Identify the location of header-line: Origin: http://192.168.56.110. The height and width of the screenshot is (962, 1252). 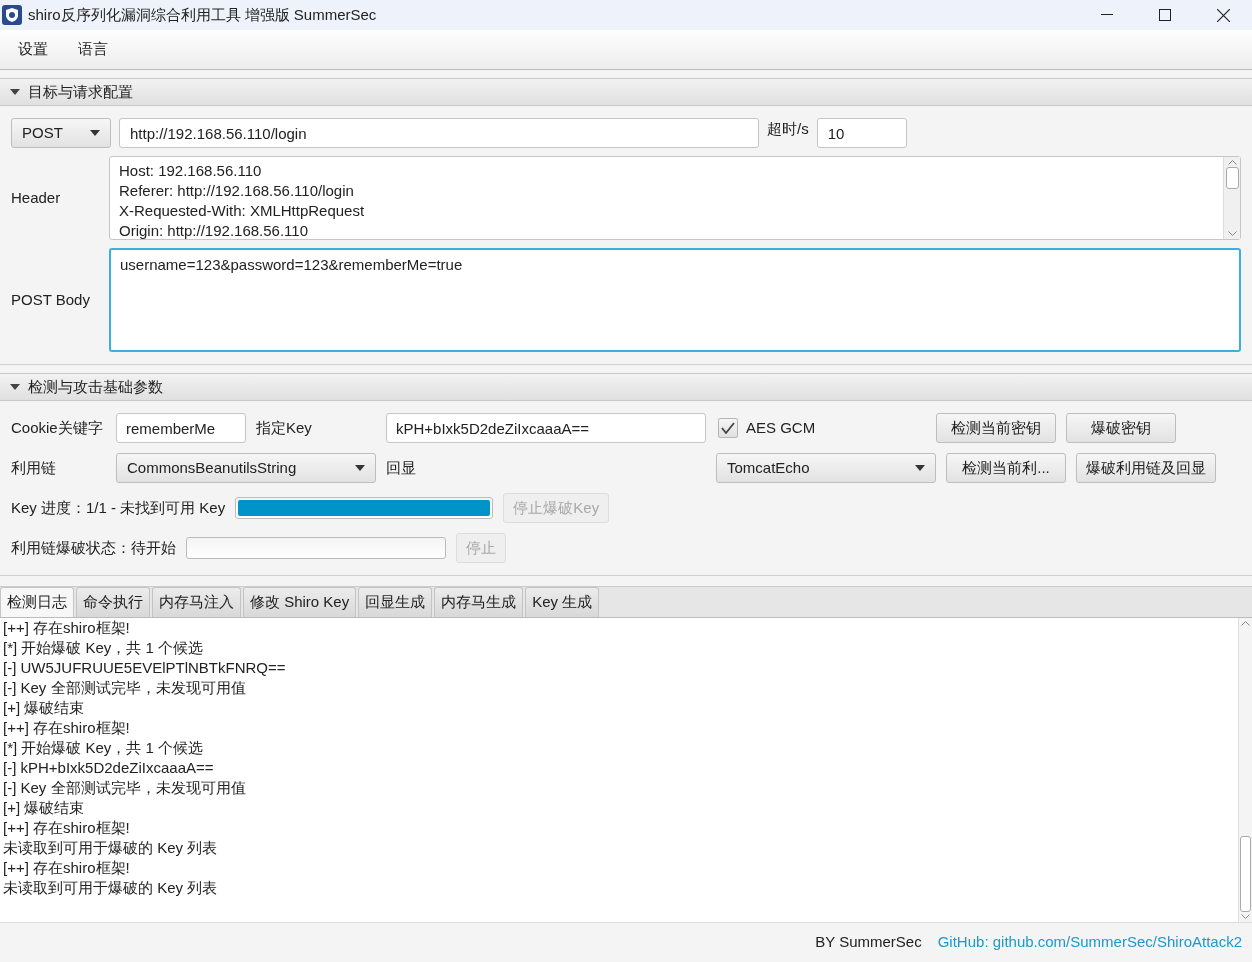
(214, 230).